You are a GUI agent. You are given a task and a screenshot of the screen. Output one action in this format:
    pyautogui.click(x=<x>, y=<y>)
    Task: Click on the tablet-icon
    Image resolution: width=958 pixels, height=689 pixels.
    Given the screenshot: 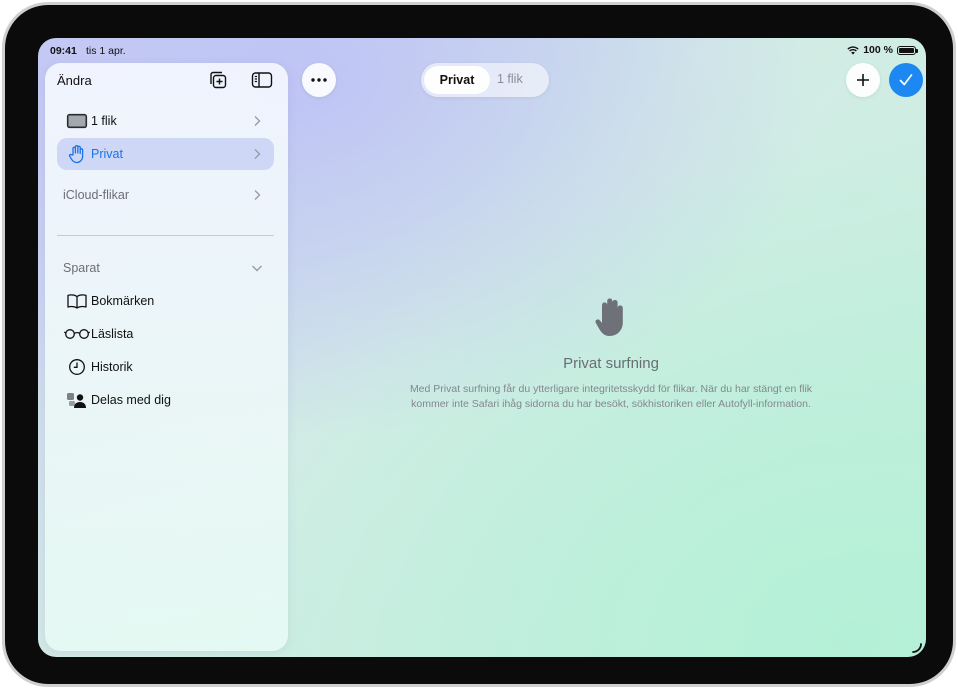 What is the action you would take?
    pyautogui.click(x=77, y=121)
    